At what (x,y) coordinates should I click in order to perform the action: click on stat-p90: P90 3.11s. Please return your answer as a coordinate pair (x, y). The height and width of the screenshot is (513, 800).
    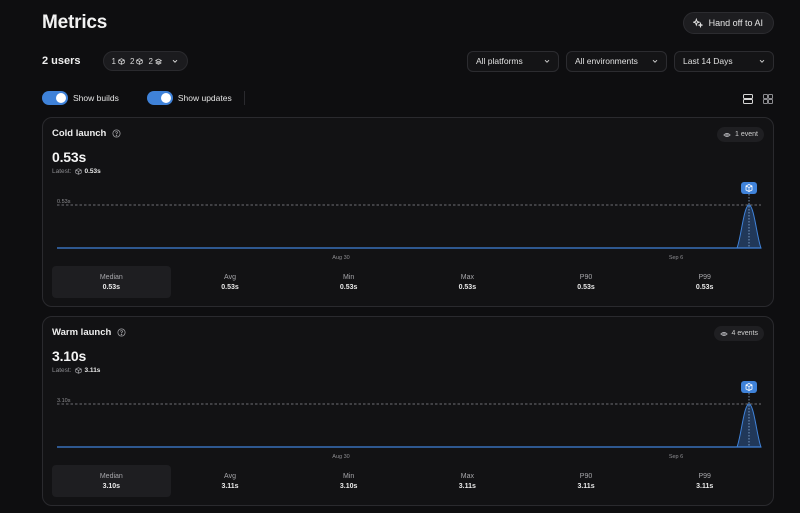
    Looking at the image, I should click on (586, 481).